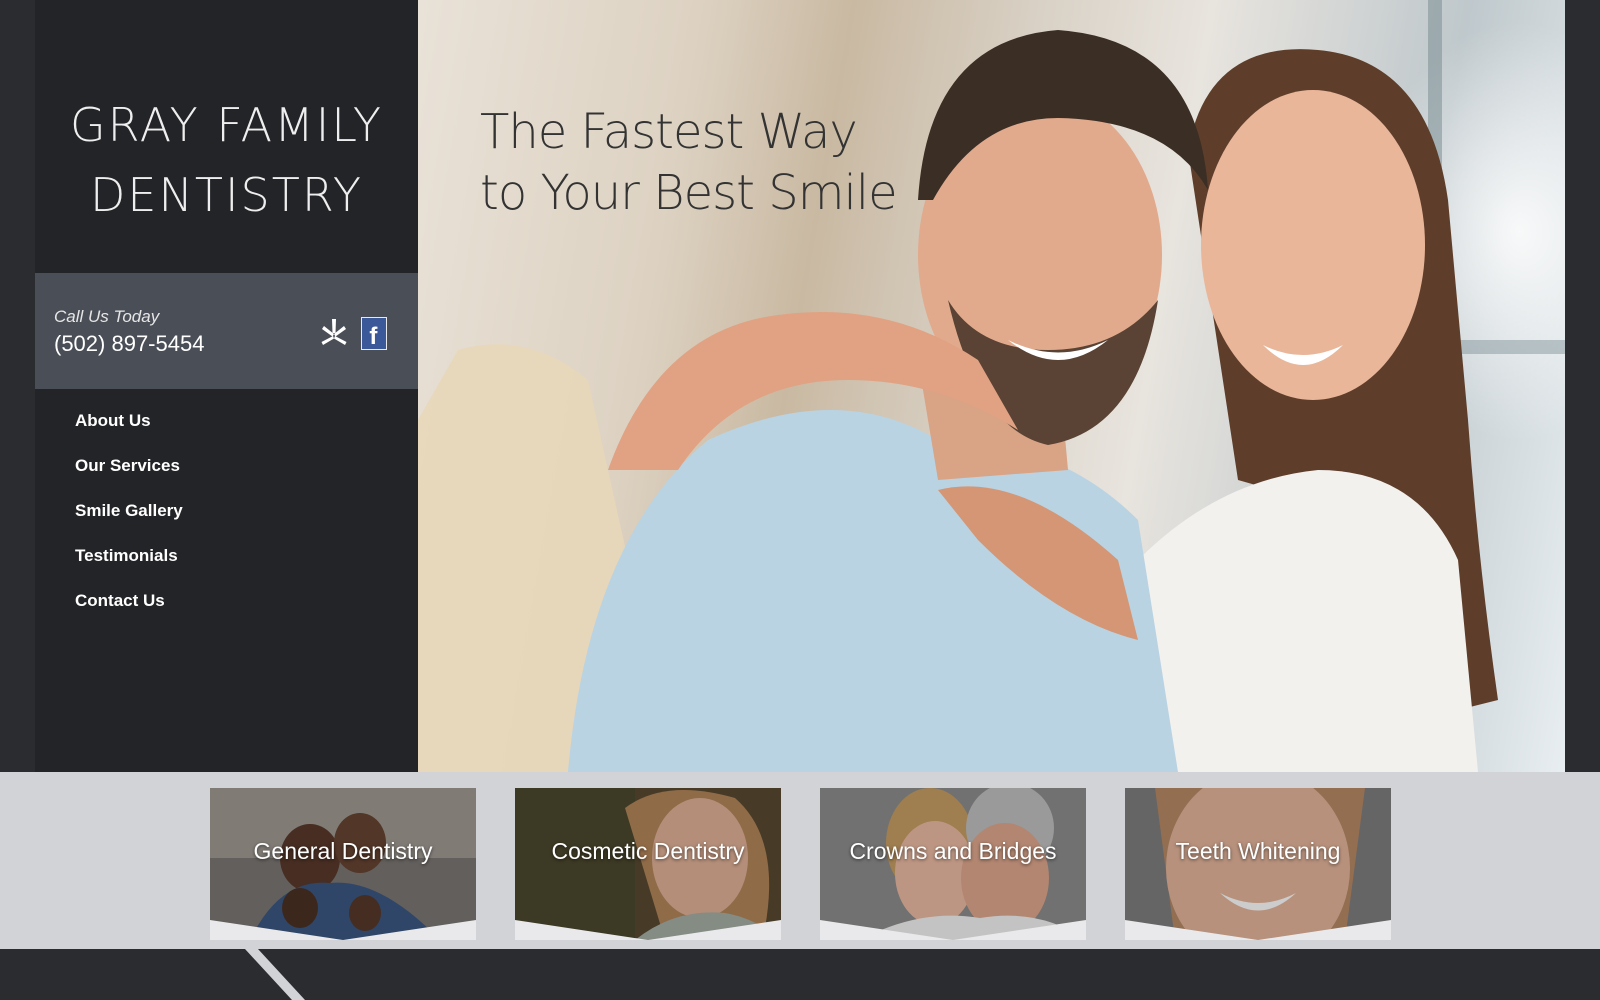 This screenshot has width=1600, height=1000. What do you see at coordinates (226, 422) in the screenshot?
I see `nav-item-about-us: About Us` at bounding box center [226, 422].